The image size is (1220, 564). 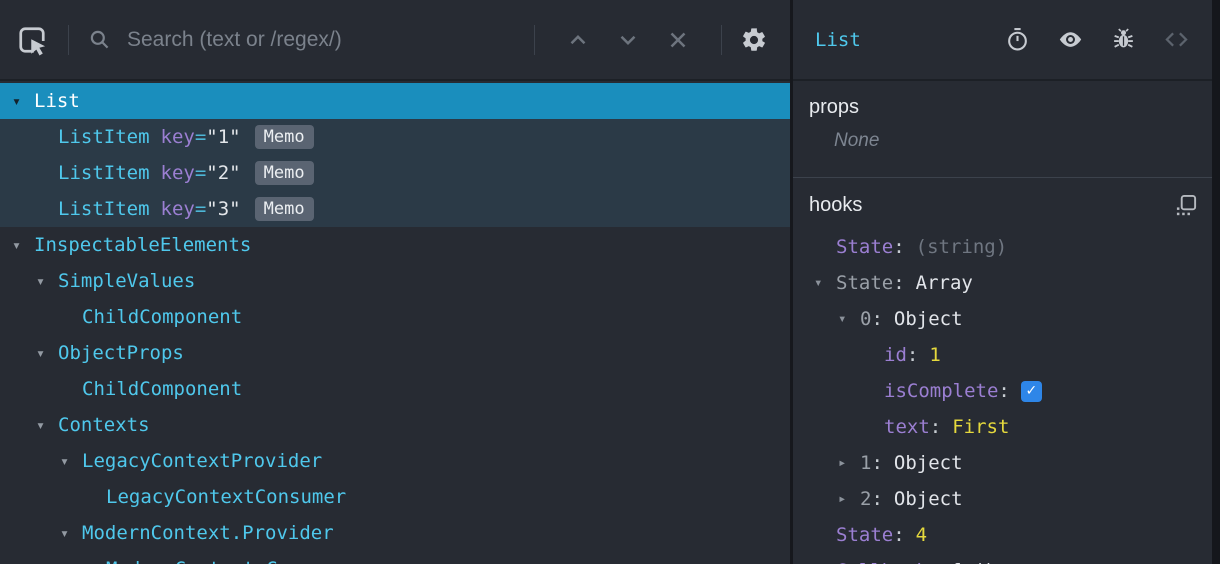 I want to click on eye-icon, so click(x=1070, y=39).